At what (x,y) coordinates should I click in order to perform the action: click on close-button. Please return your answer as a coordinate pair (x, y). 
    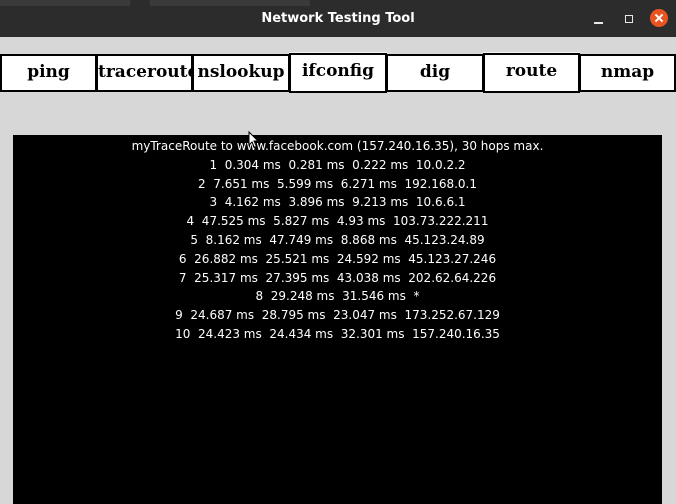
    Looking at the image, I should click on (659, 18).